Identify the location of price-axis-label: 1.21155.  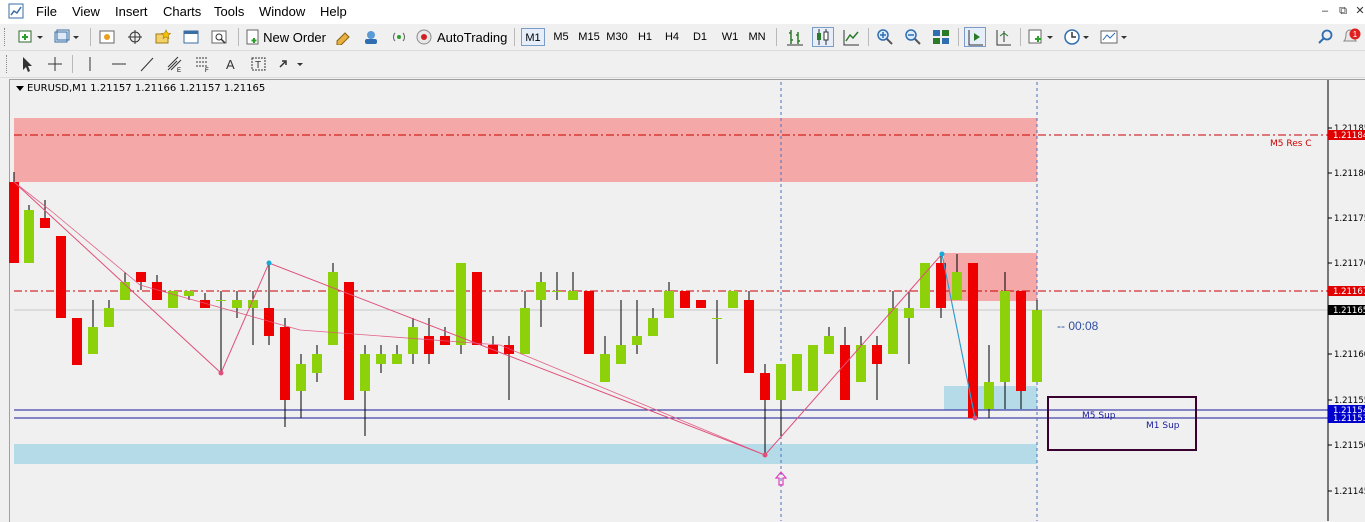
(1349, 401).